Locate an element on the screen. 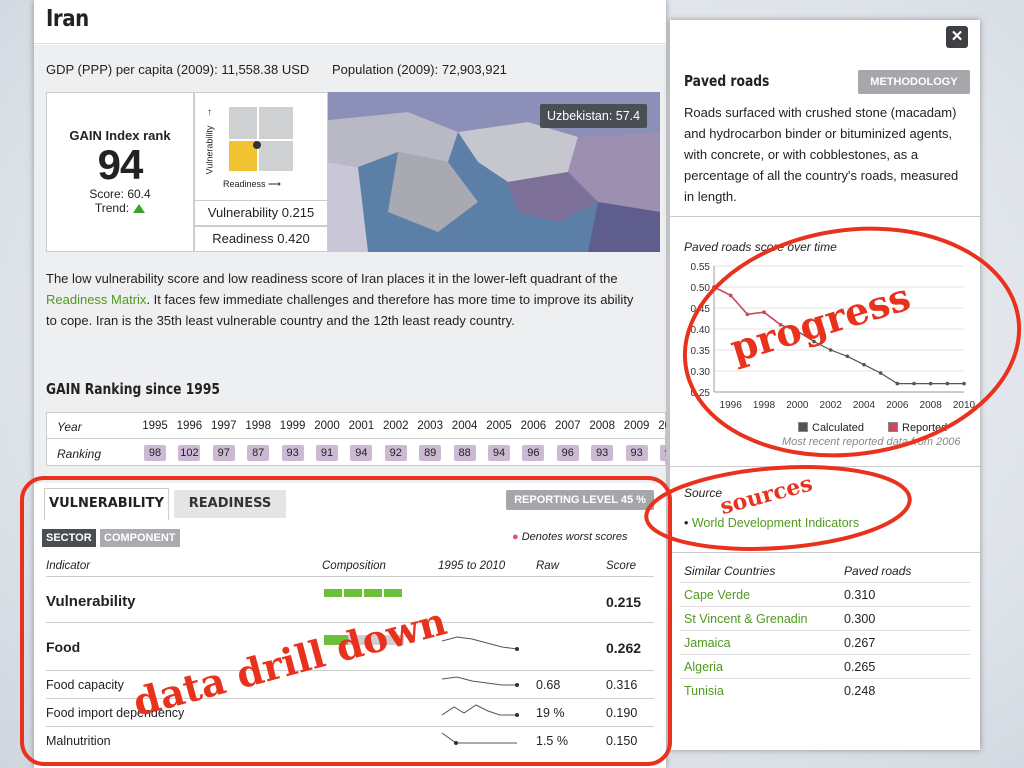 The image size is (1024, 768). y-tick-label: 0.45 is located at coordinates (701, 309).